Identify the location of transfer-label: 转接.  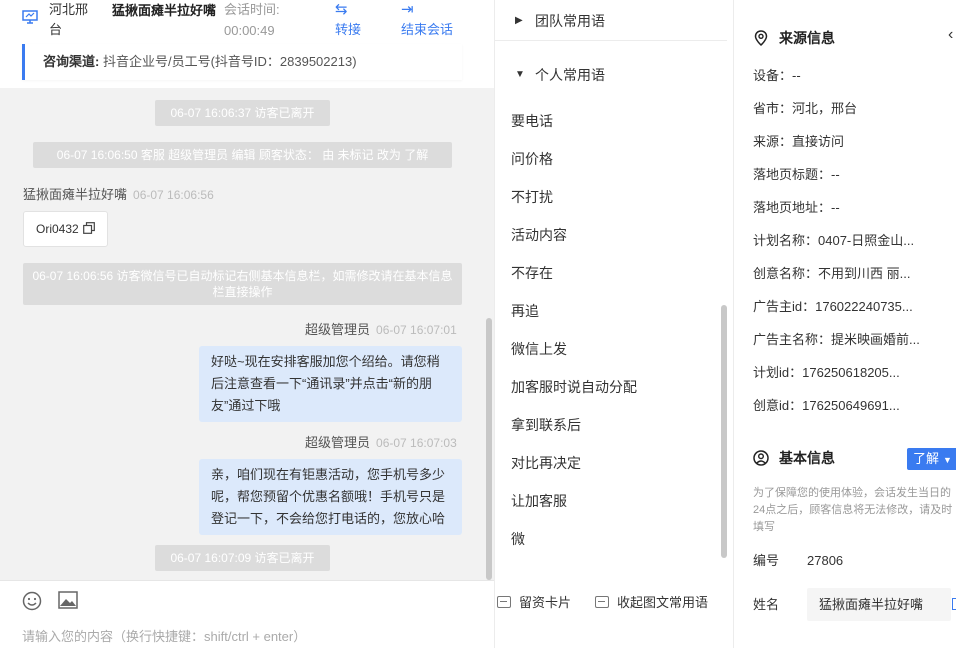
(348, 29).